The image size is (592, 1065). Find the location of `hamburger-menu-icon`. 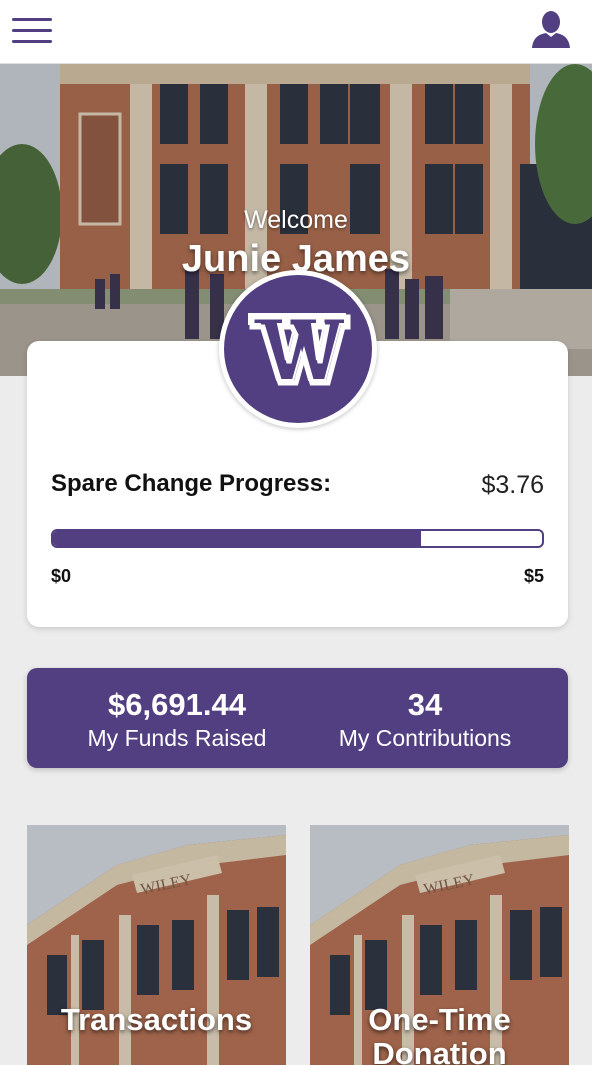

hamburger-menu-icon is located at coordinates (32, 31).